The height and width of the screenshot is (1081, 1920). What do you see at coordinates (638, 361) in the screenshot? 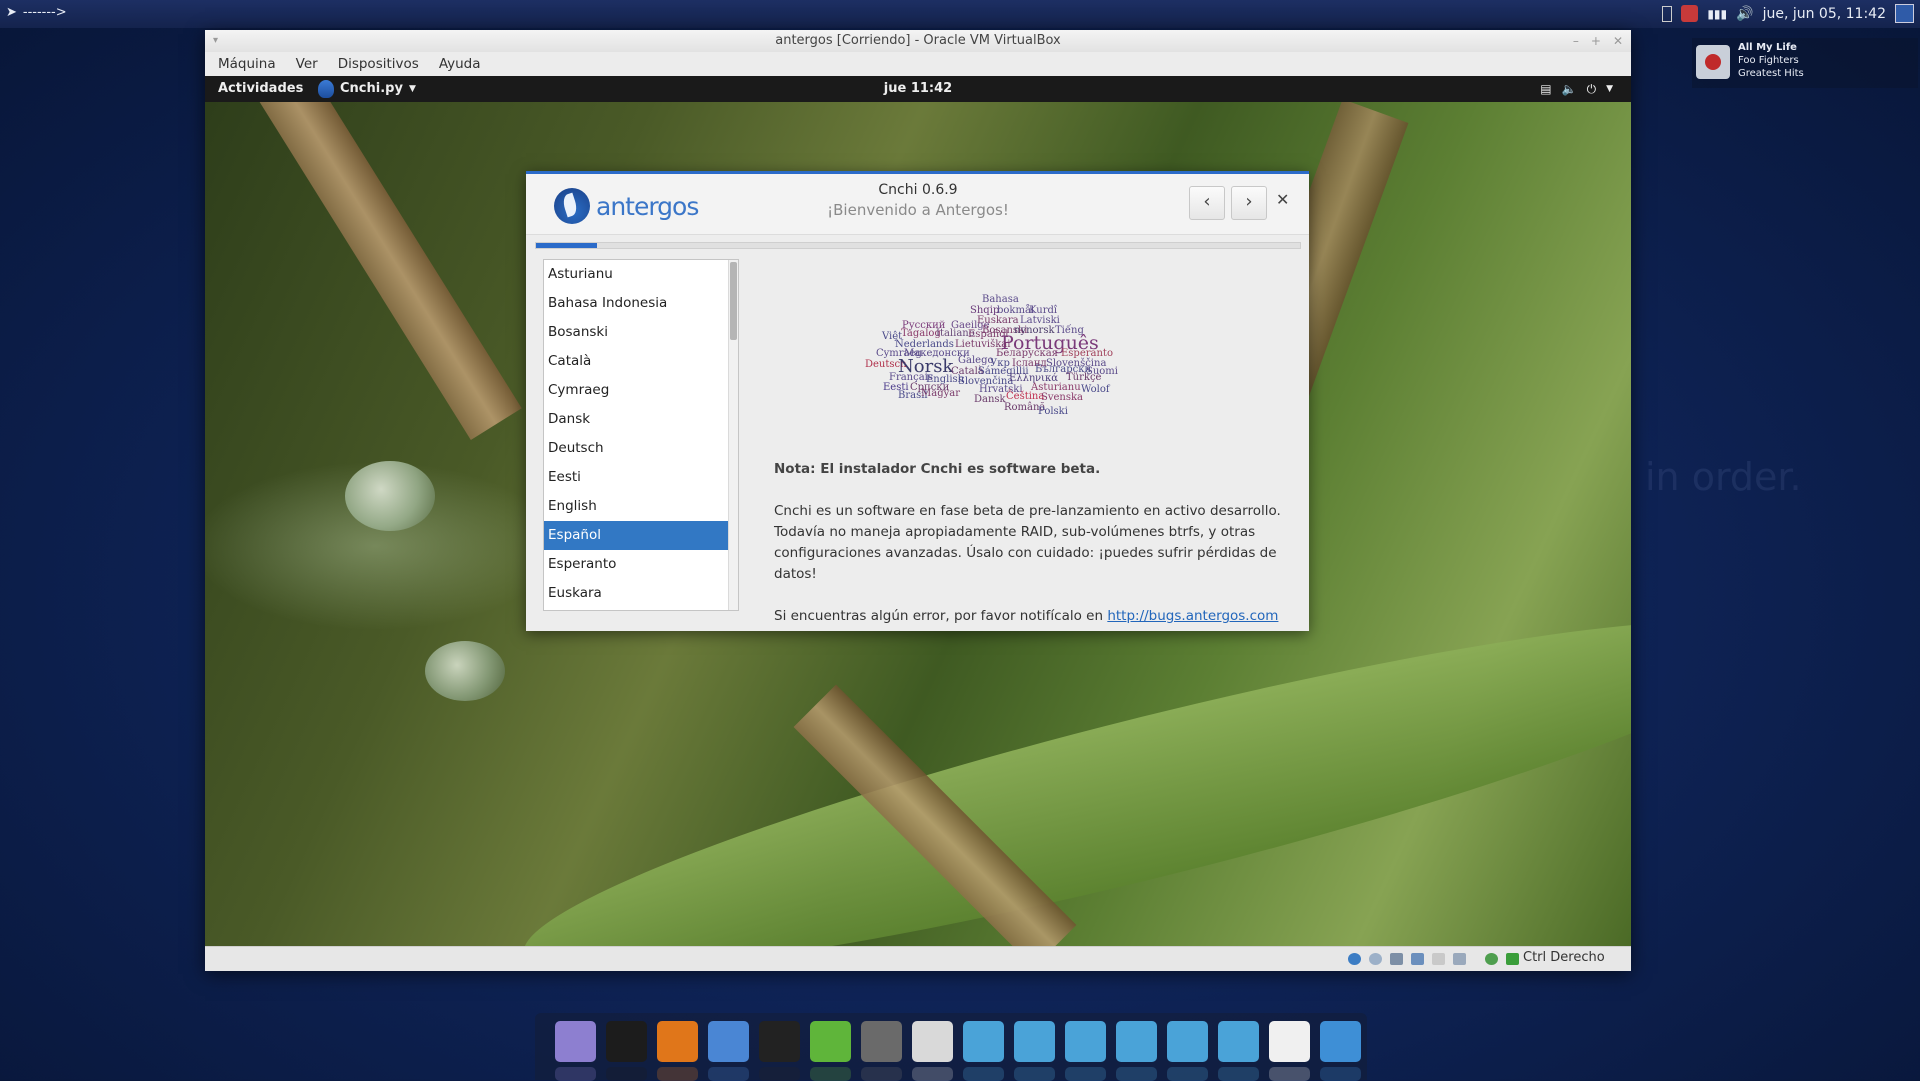
I see `language-item: Català` at bounding box center [638, 361].